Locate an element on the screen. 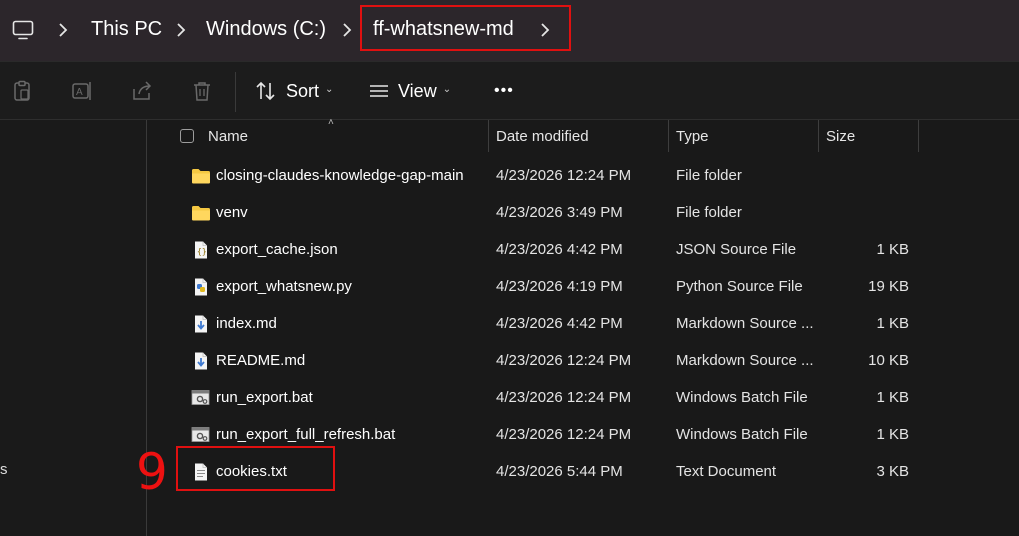 This screenshot has height=536, width=1019. file-name: export_cache.json is located at coordinates (277, 249).